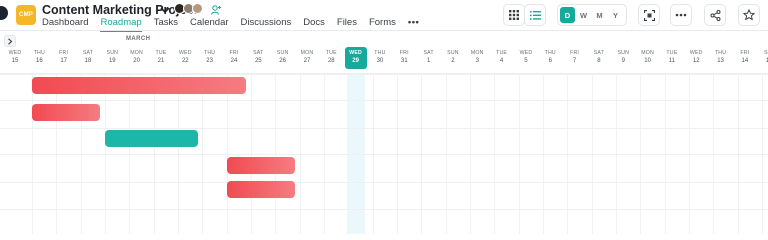 The width and height of the screenshot is (768, 240). What do you see at coordinates (696, 61) in the screenshot?
I see `day-number: 12` at bounding box center [696, 61].